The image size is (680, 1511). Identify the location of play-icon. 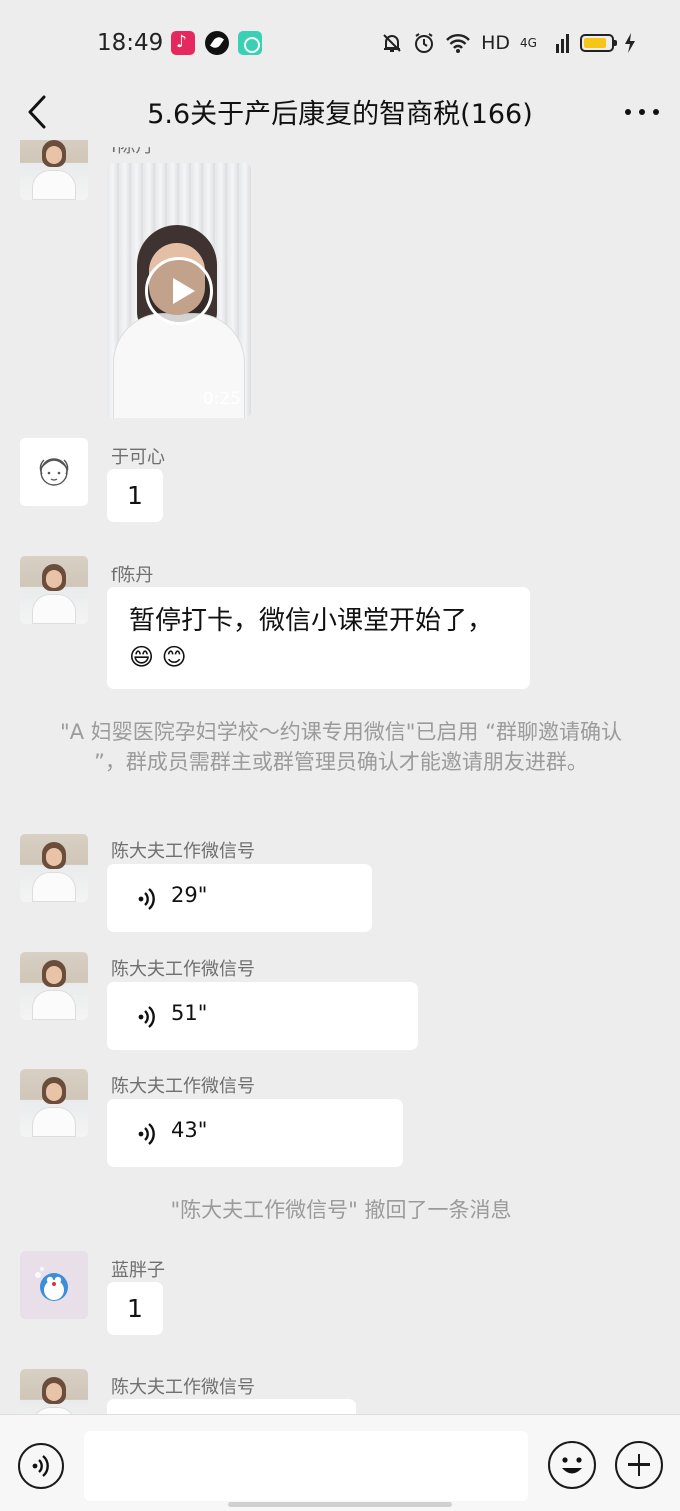
(179, 291).